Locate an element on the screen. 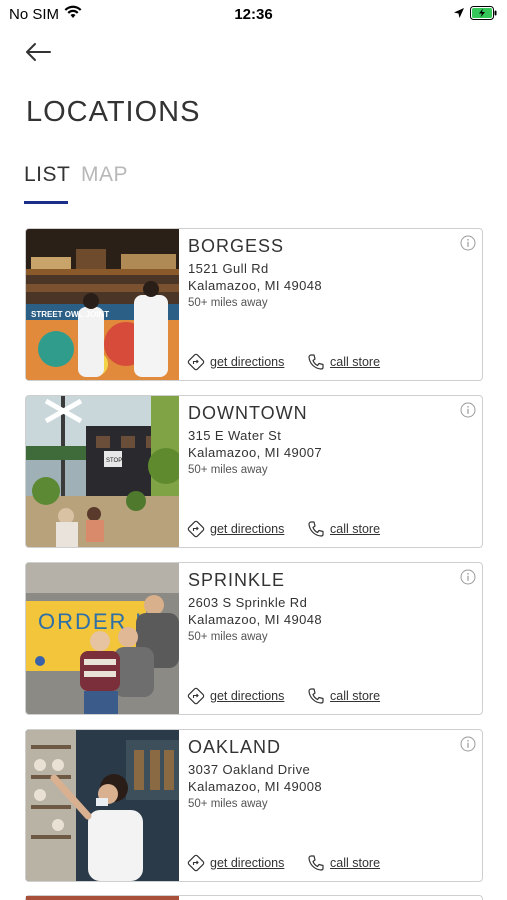 This screenshot has height=900, width=507. tab-list: LIST is located at coordinates (47, 175).